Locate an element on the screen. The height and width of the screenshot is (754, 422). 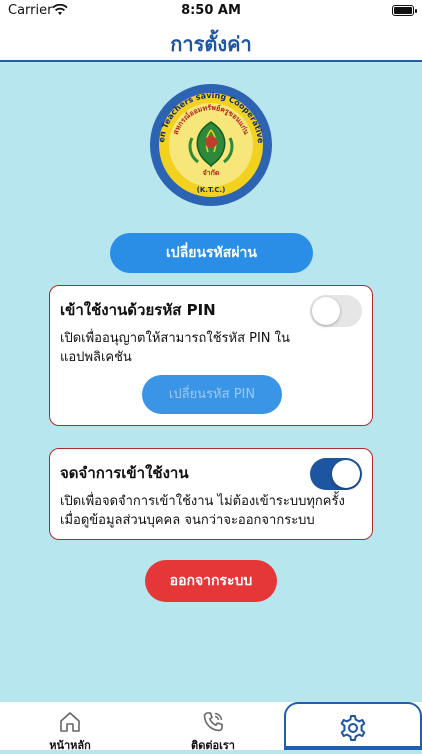
svg-text: จำกัด is located at coordinates (211, 173).